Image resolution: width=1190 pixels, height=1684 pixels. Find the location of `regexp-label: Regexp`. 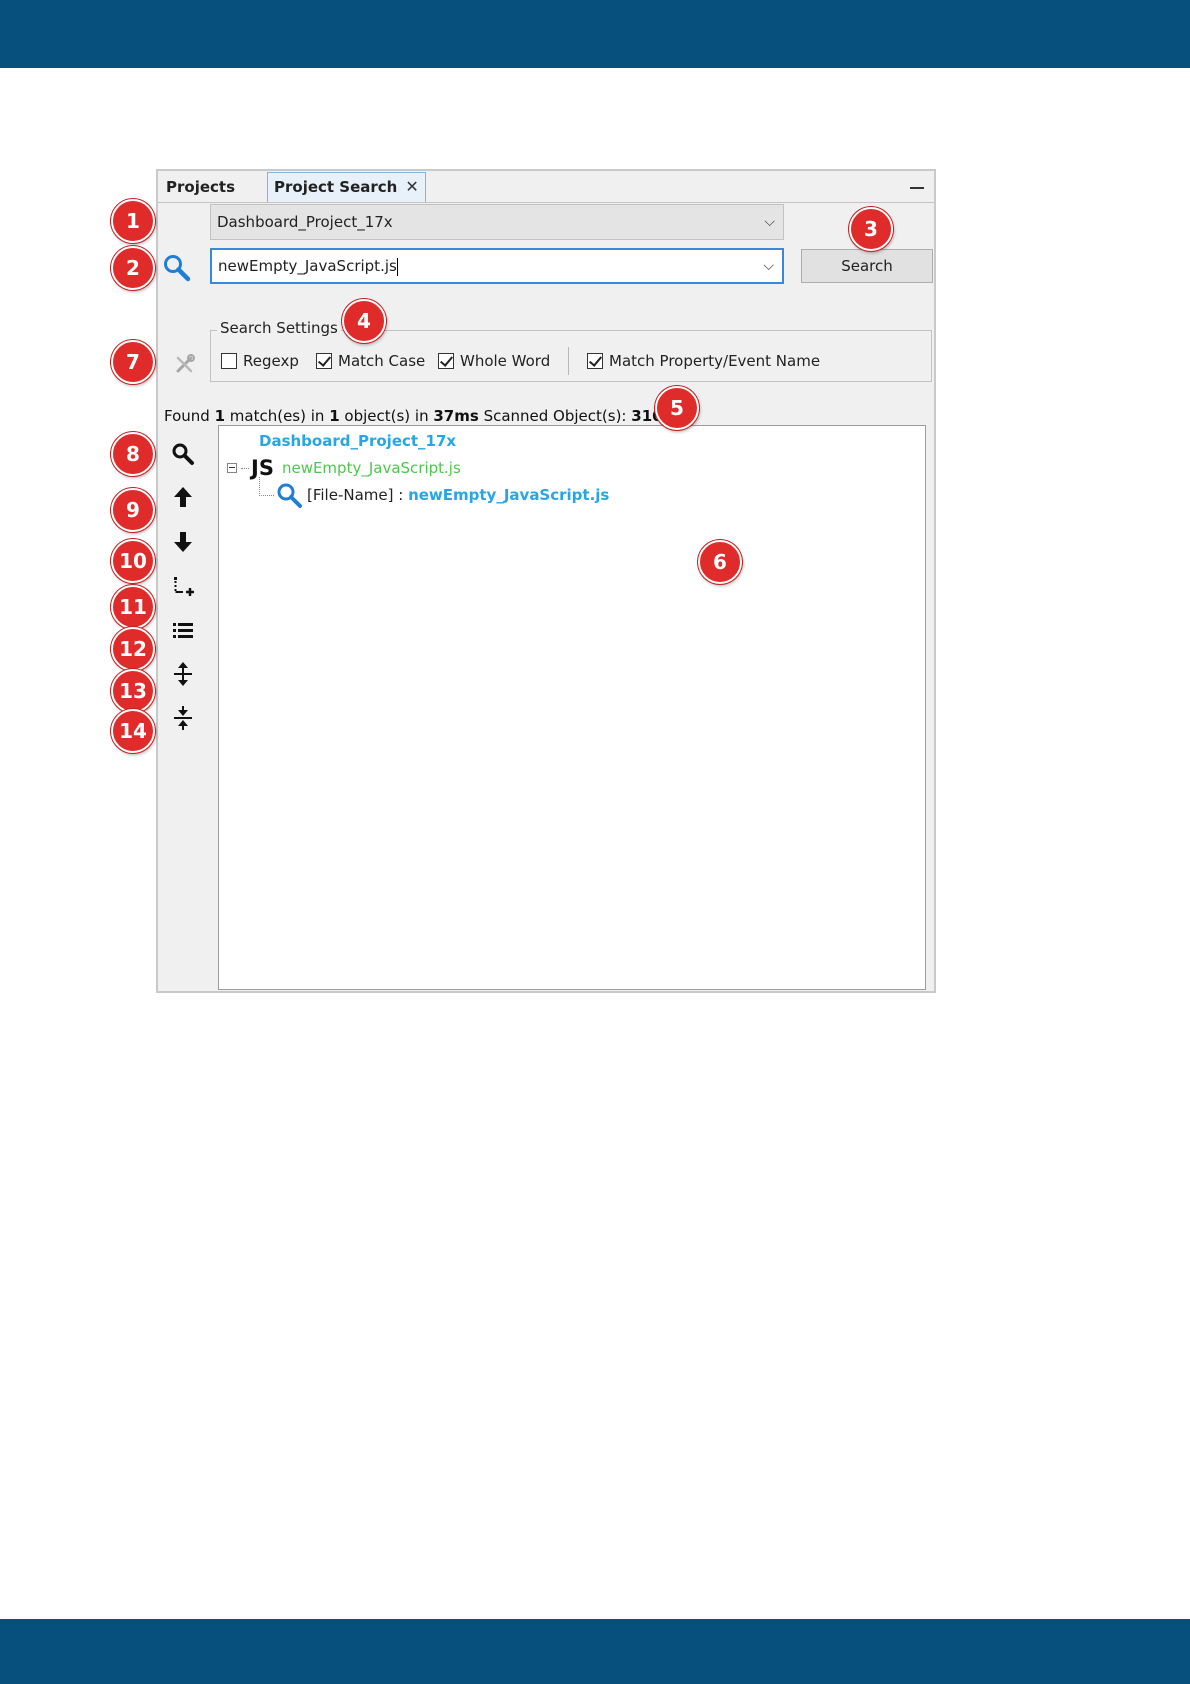

regexp-label: Regexp is located at coordinates (271, 361).